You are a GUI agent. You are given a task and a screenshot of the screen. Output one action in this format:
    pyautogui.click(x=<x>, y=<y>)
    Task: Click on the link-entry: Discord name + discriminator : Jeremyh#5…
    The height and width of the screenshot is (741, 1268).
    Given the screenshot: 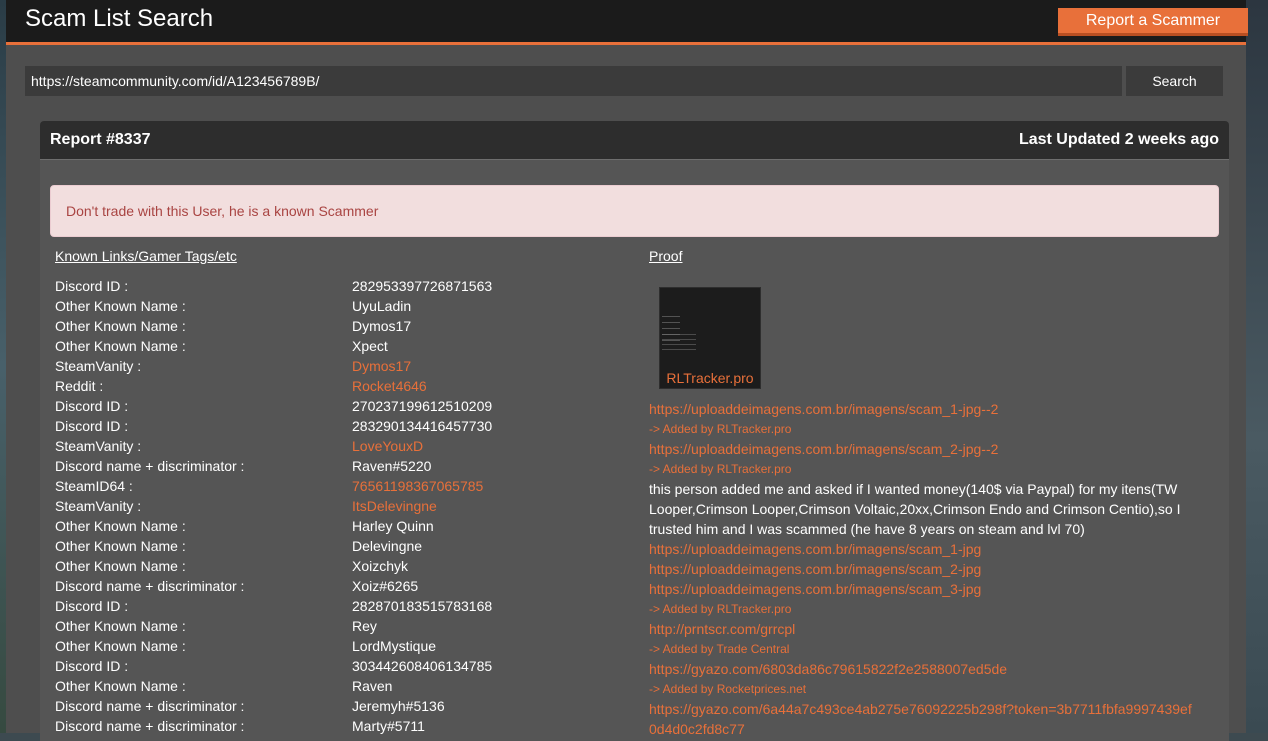 What is the action you would take?
    pyautogui.click(x=345, y=707)
    